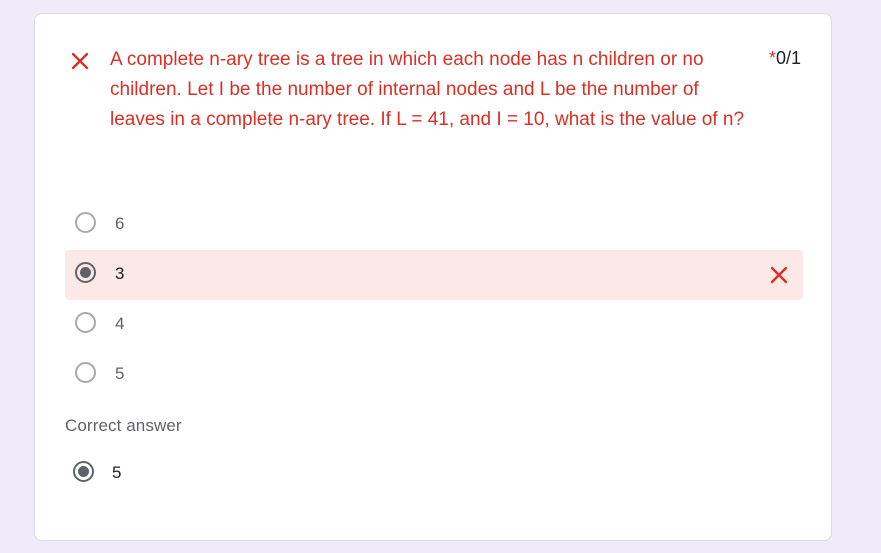  Describe the element at coordinates (120, 273) in the screenshot. I see `option-label: 3` at that location.